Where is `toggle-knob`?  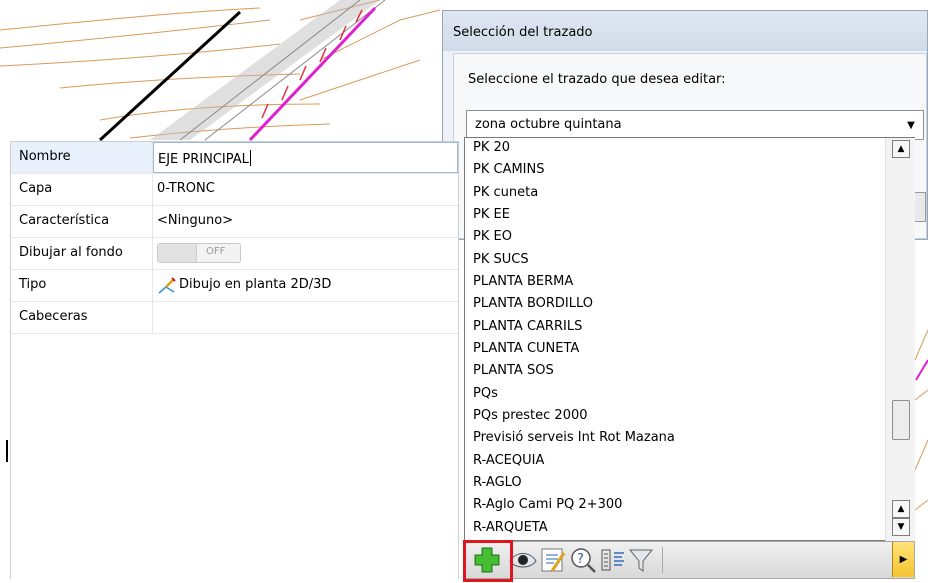
toggle-knob is located at coordinates (177, 253).